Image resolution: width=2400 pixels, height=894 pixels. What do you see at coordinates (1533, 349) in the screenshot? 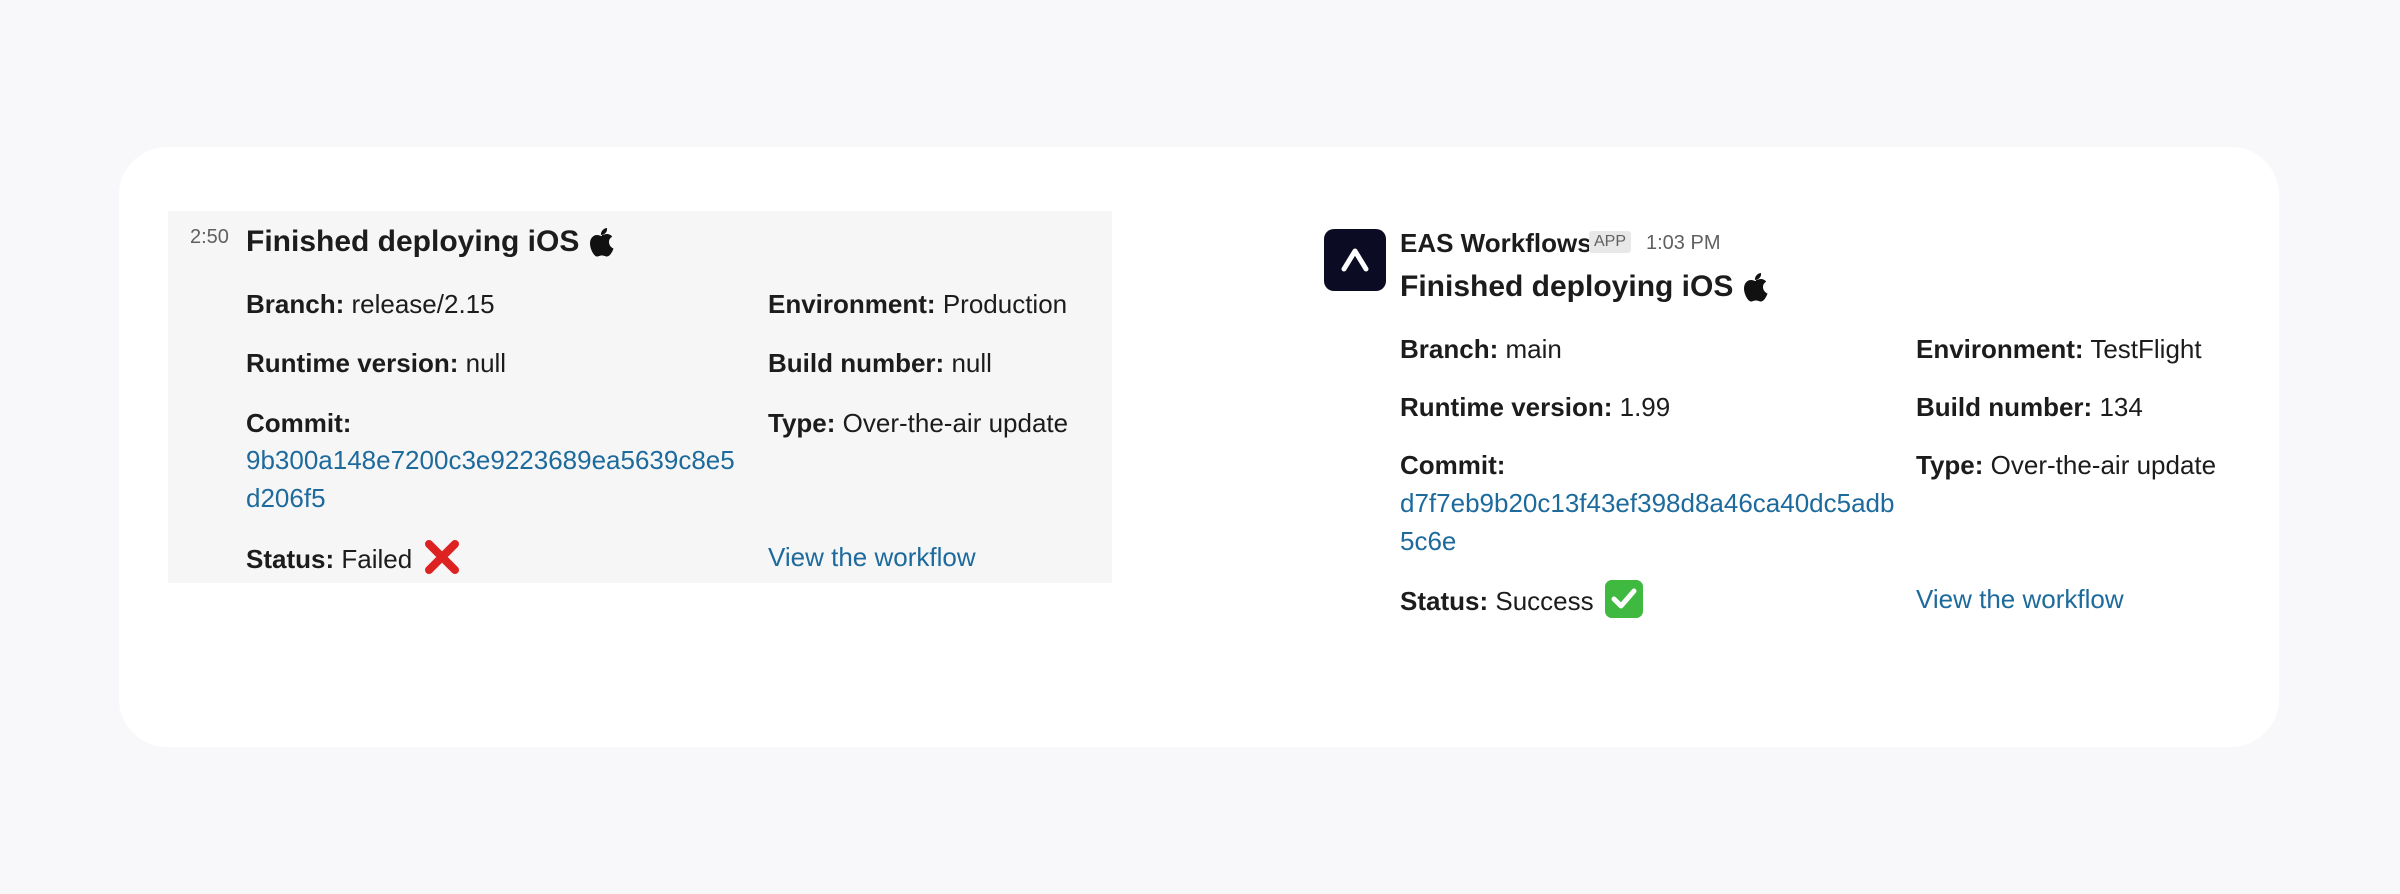
I see `branch-value: main` at bounding box center [1533, 349].